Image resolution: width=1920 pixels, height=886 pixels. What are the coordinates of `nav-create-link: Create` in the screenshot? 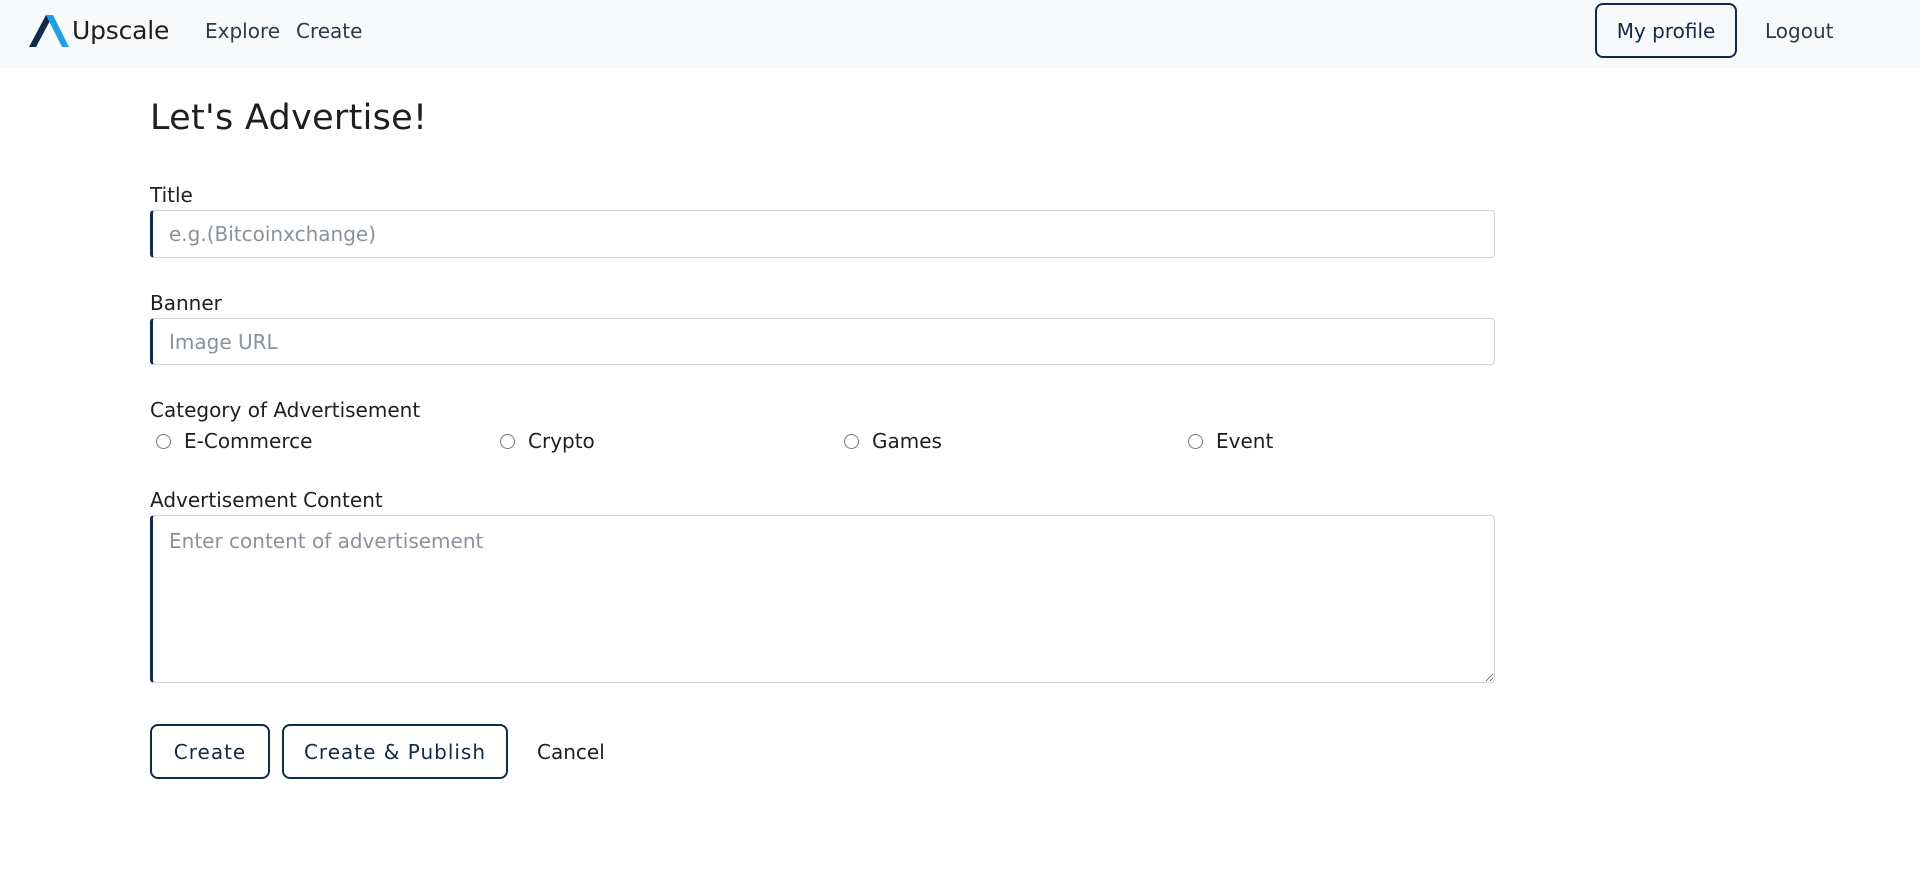 It's located at (329, 31).